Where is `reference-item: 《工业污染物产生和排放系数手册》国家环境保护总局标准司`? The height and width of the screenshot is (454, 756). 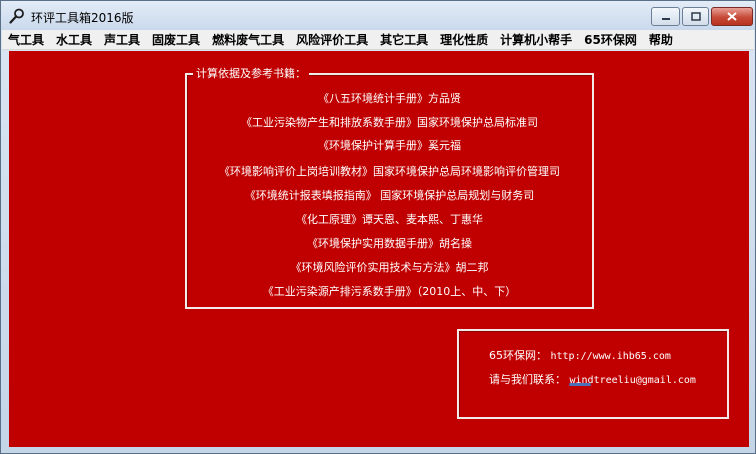 reference-item: 《工业污染物产生和排放系数手册》国家环境保护总局标准司 is located at coordinates (389, 122).